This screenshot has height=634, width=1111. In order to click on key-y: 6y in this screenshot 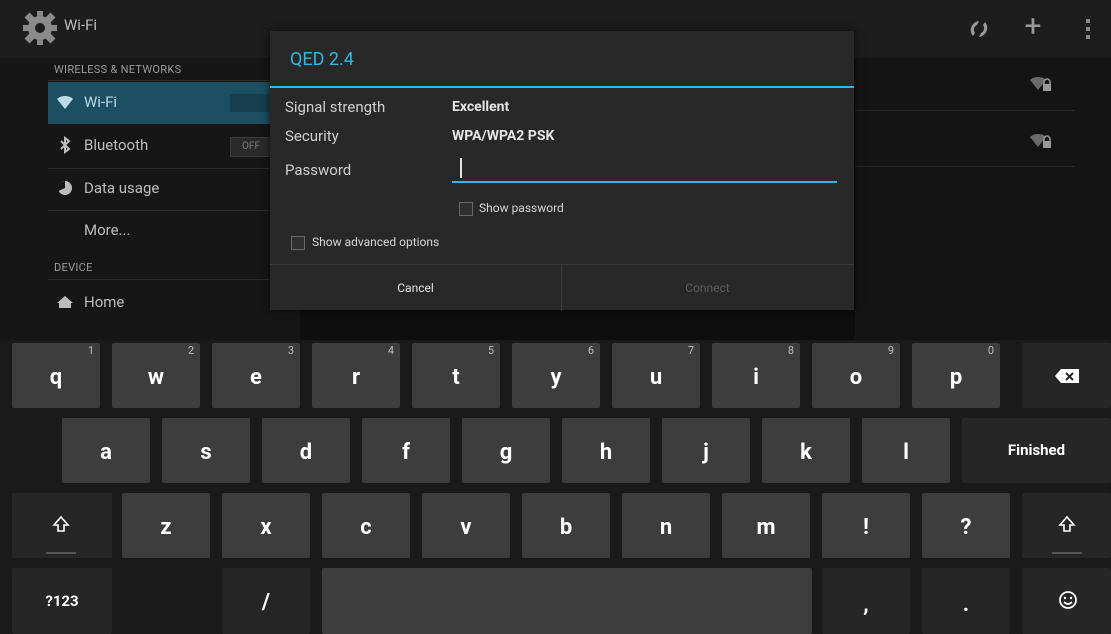, I will do `click(556, 375)`.